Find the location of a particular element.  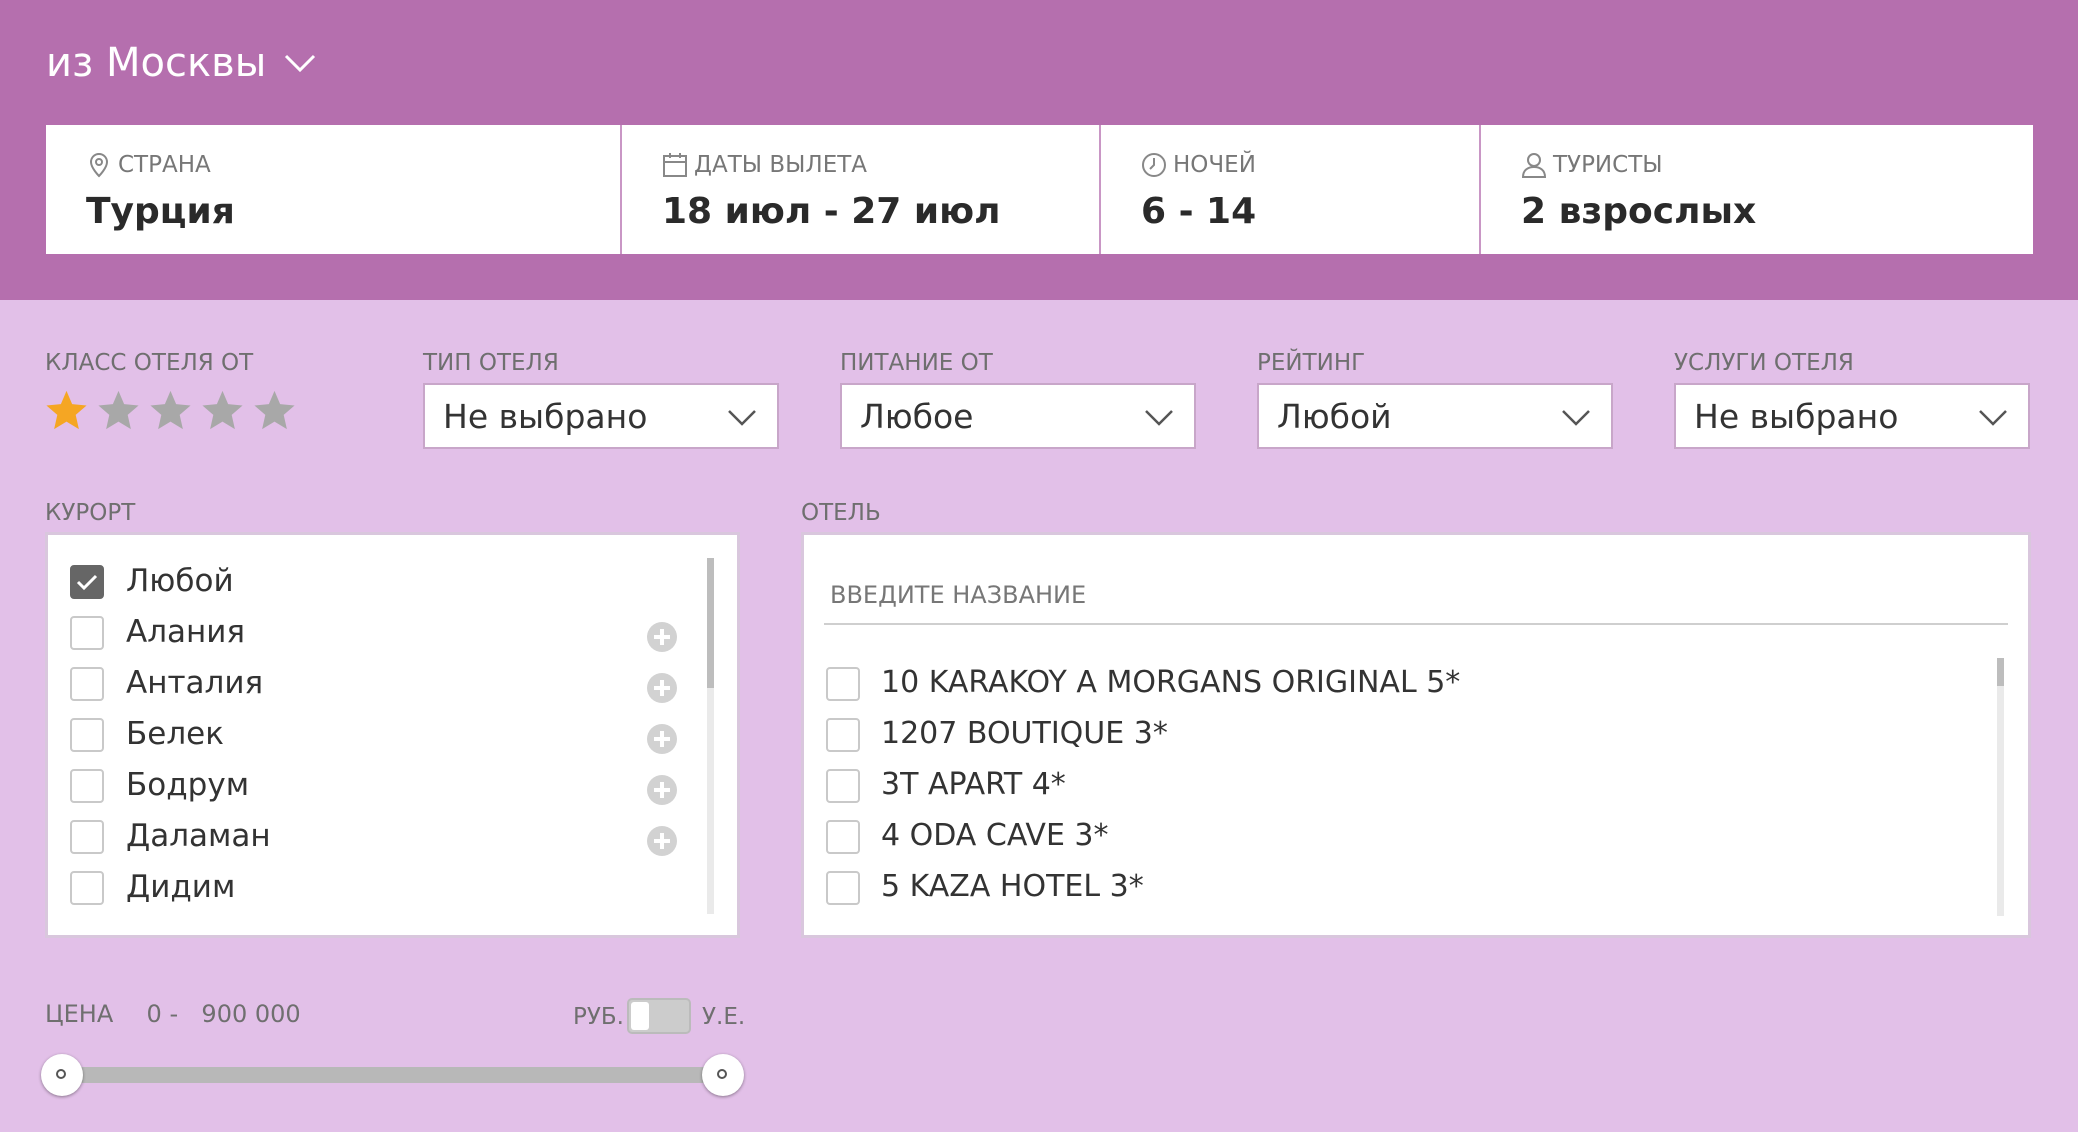

meal-label: Питание от is located at coordinates (916, 363).